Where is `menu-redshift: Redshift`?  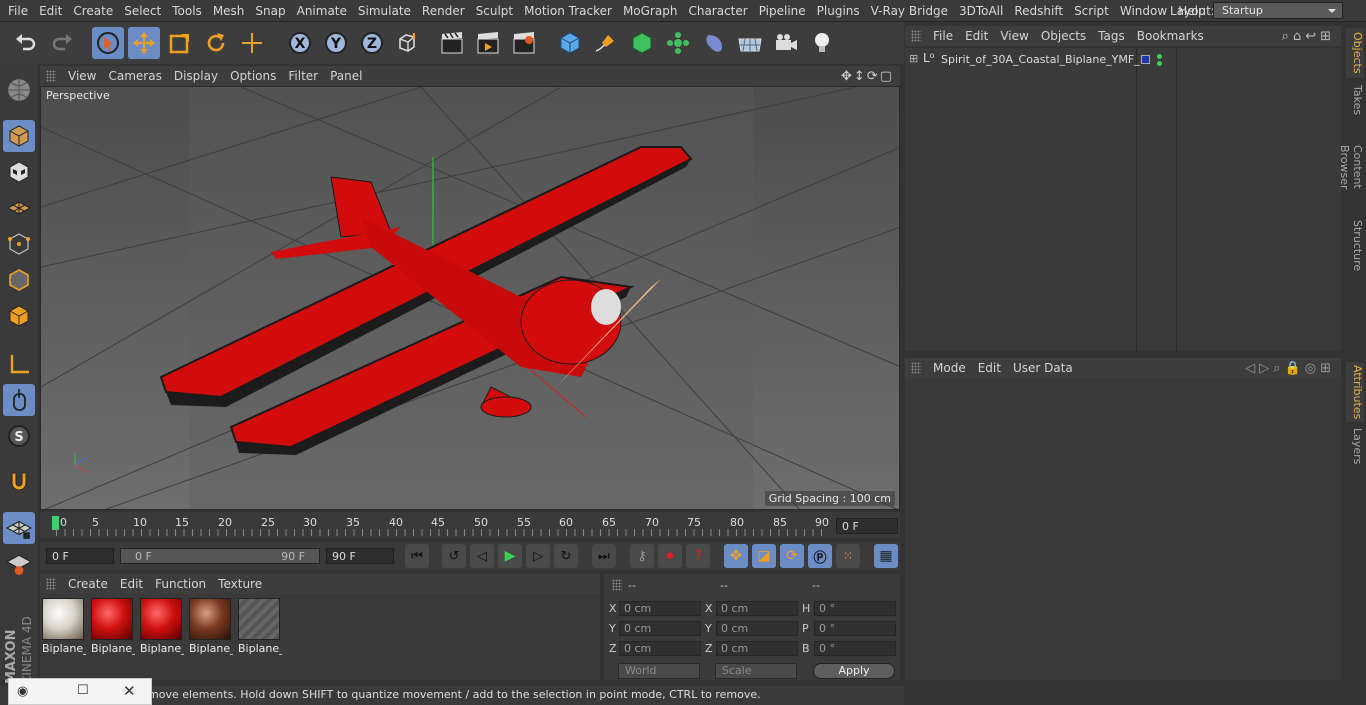 menu-redshift: Redshift is located at coordinates (1034, 11).